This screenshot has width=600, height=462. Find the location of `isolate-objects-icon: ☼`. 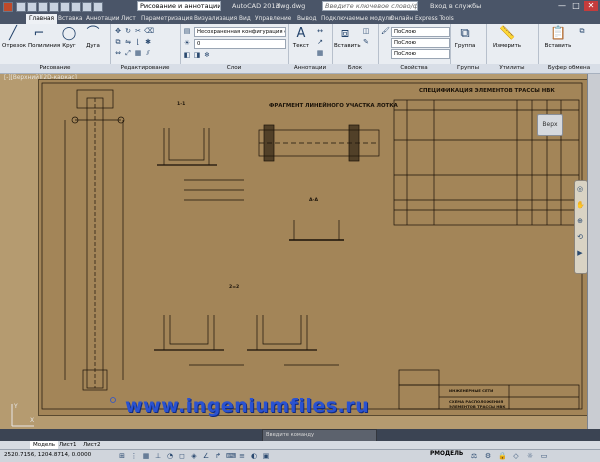

isolate-objects-icon: ☼ is located at coordinates (530, 456).